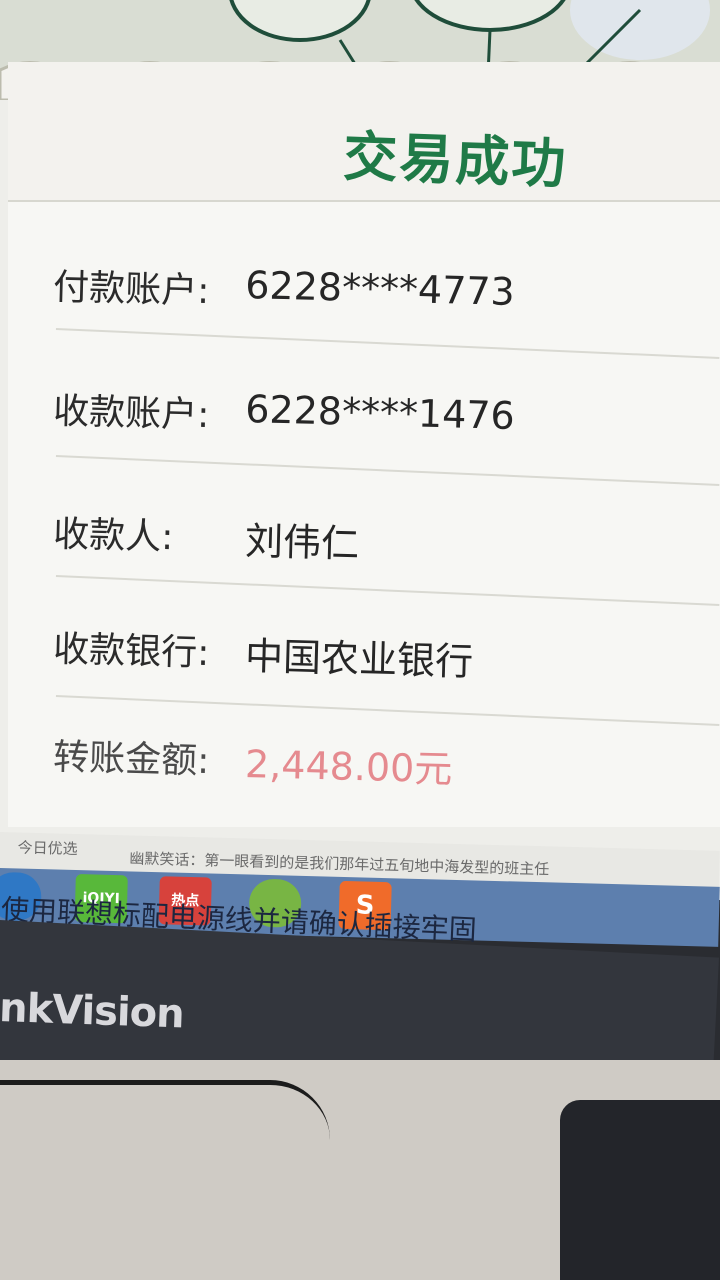  What do you see at coordinates (380, 413) in the screenshot?
I see `payee-account-value: 6228****1476` at bounding box center [380, 413].